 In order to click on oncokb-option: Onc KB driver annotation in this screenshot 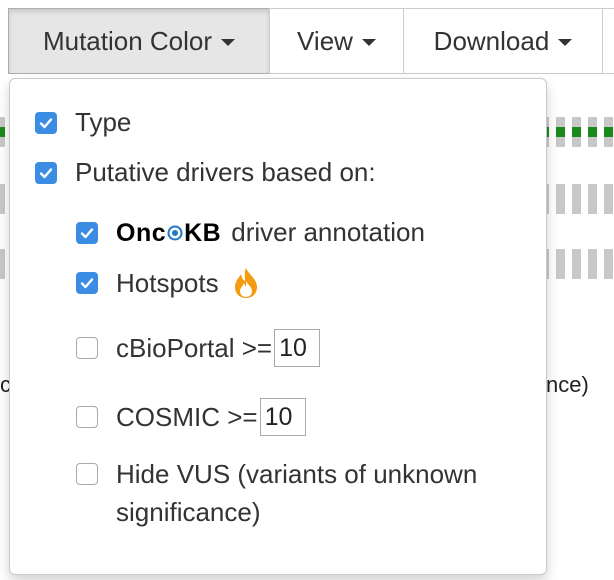, I will do `click(250, 232)`.